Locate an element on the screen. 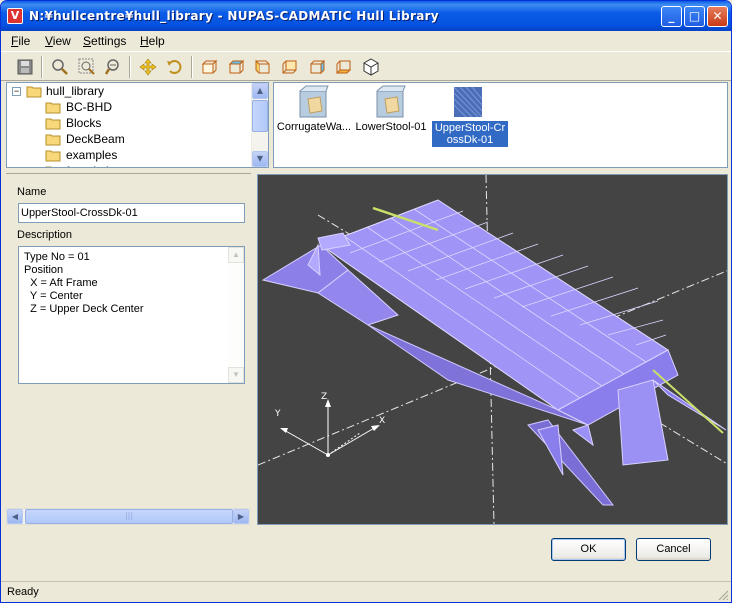 Image resolution: width=732 pixels, height=603 pixels. view-right-icon is located at coordinates (317, 67).